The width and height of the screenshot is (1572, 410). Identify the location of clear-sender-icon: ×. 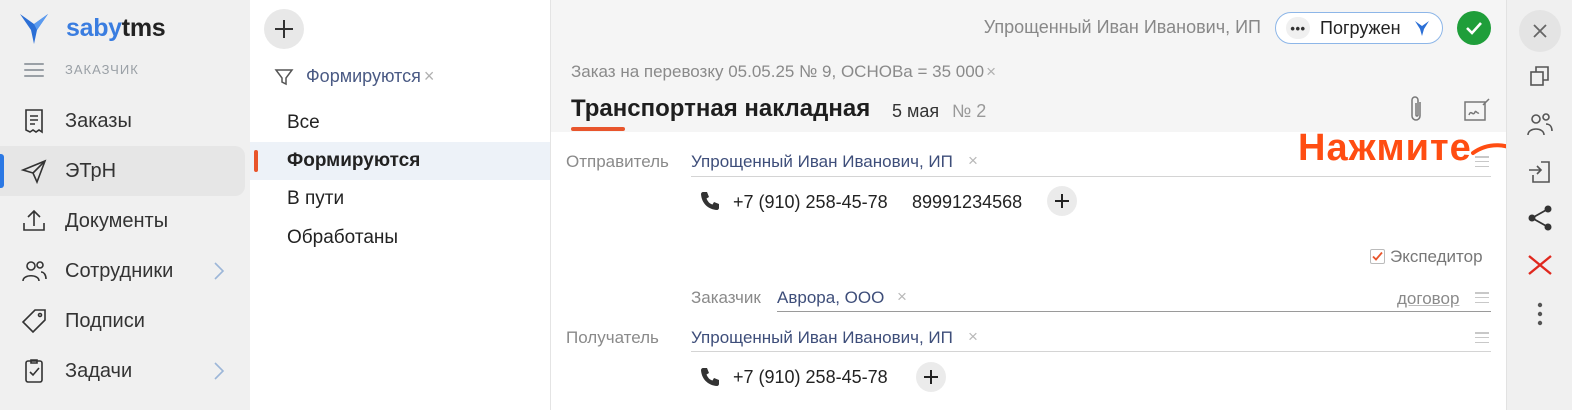
(973, 161).